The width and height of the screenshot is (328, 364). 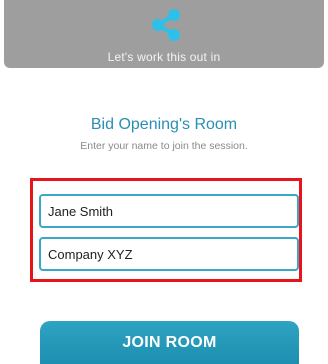 What do you see at coordinates (169, 342) in the screenshot?
I see `join-room-button: JOIN ROOM` at bounding box center [169, 342].